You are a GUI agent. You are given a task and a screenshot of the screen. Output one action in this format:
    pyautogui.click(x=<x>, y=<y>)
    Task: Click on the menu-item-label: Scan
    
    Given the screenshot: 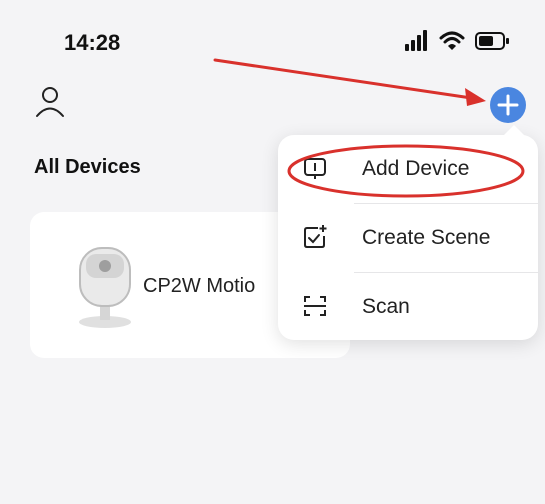 What is the action you would take?
    pyautogui.click(x=386, y=306)
    